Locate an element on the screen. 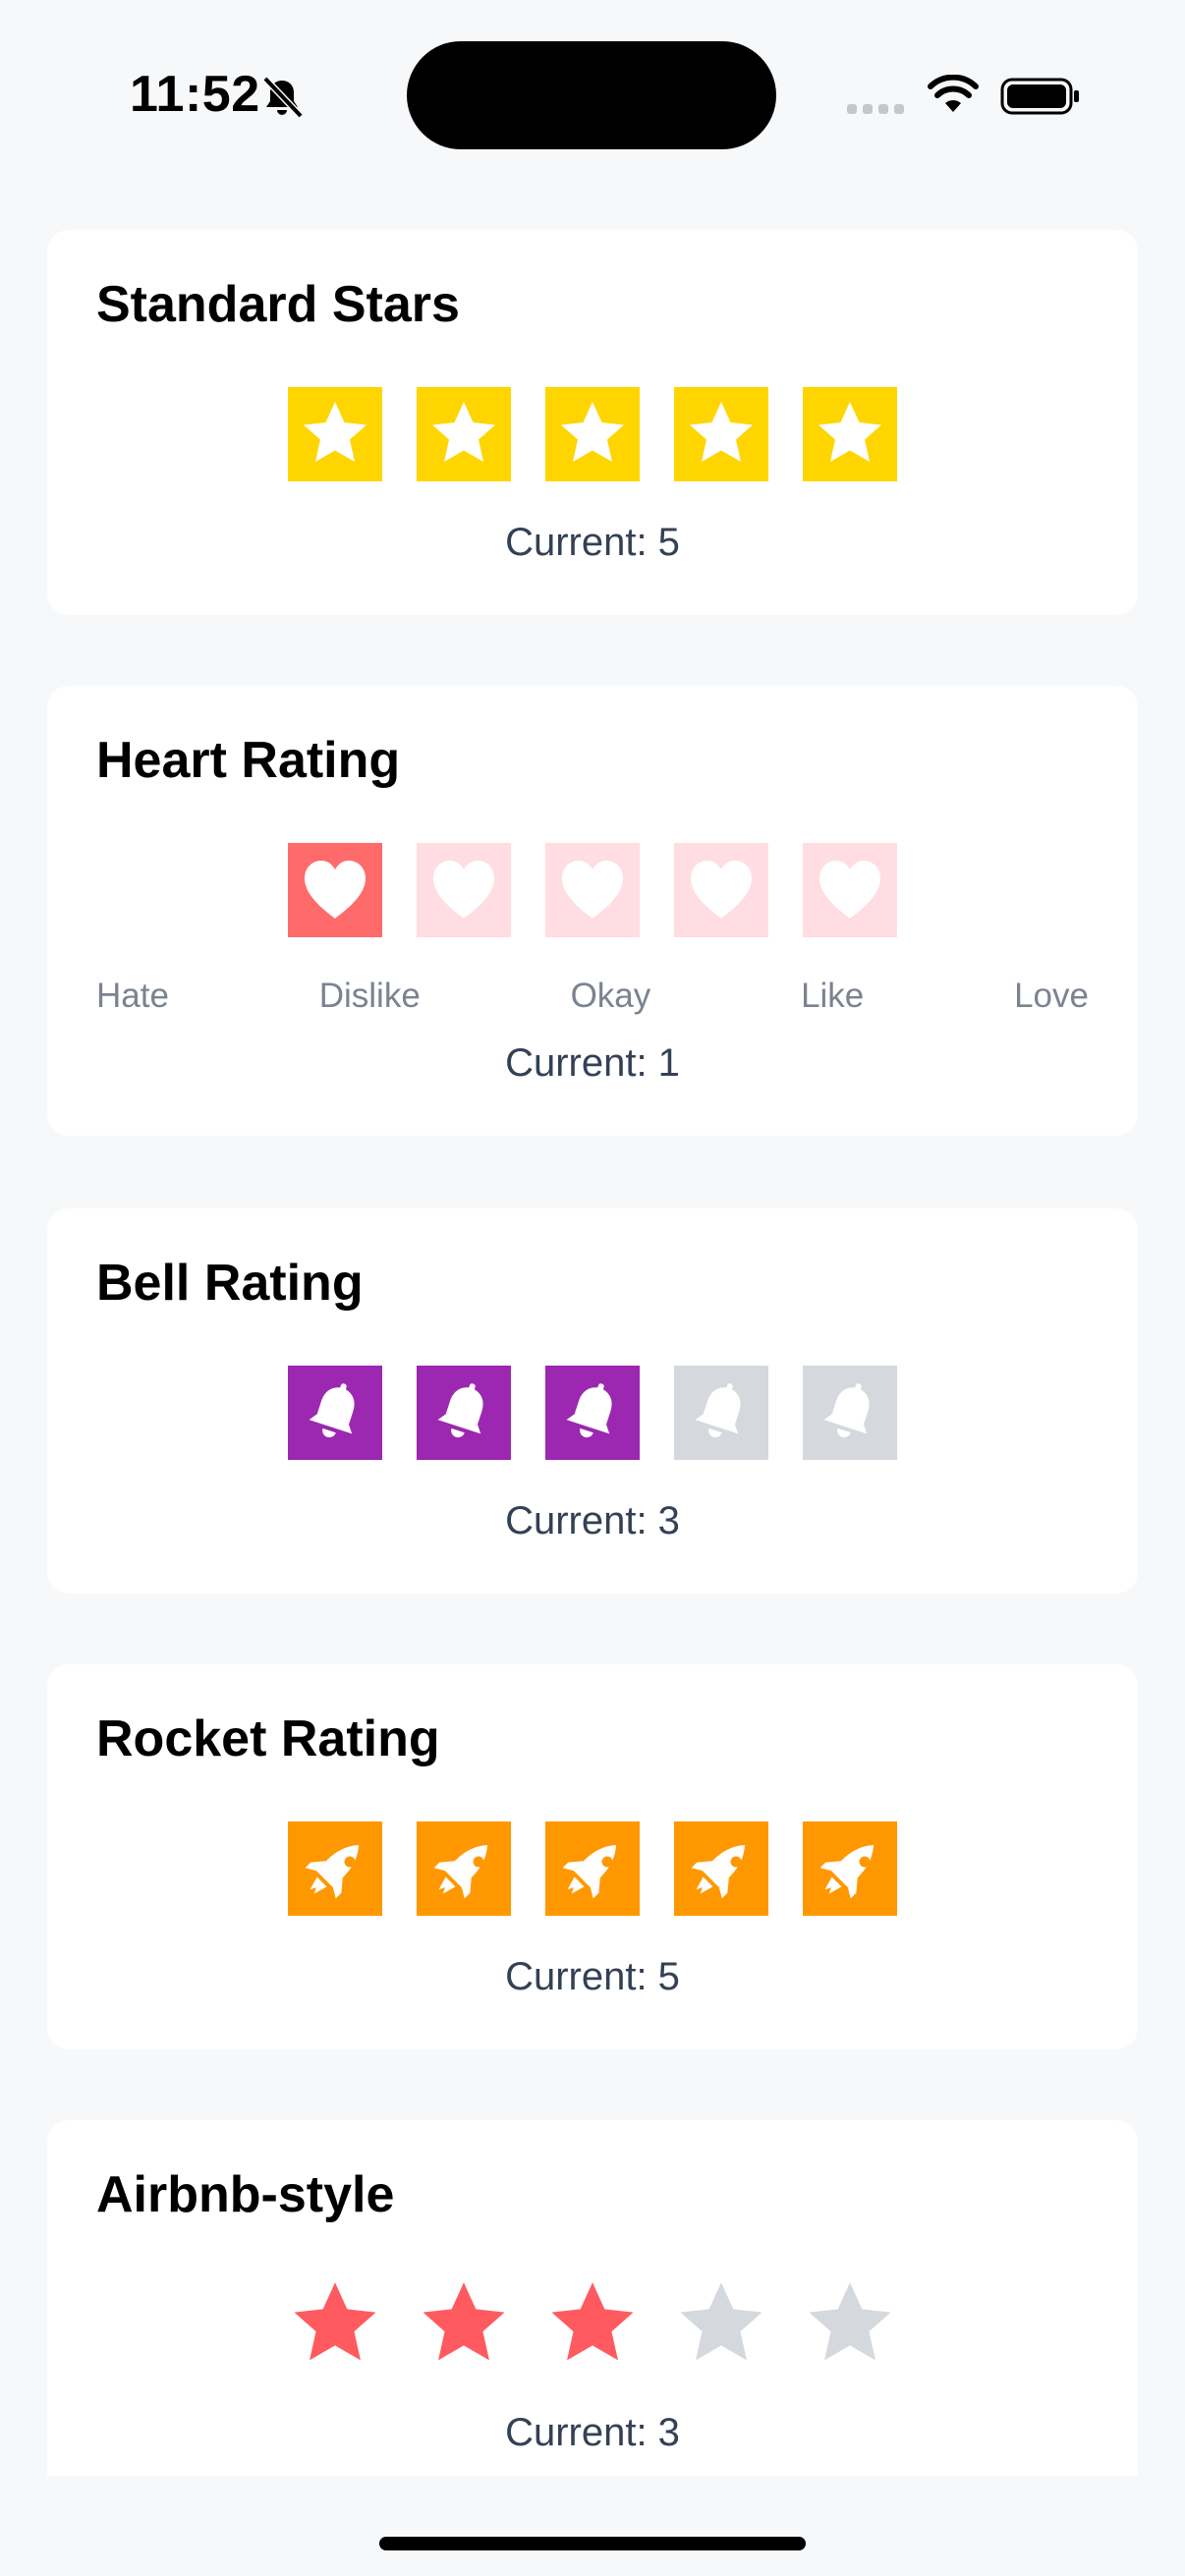 Image resolution: width=1185 pixels, height=2576 pixels. status-bar: 11:52 is located at coordinates (592, 93).